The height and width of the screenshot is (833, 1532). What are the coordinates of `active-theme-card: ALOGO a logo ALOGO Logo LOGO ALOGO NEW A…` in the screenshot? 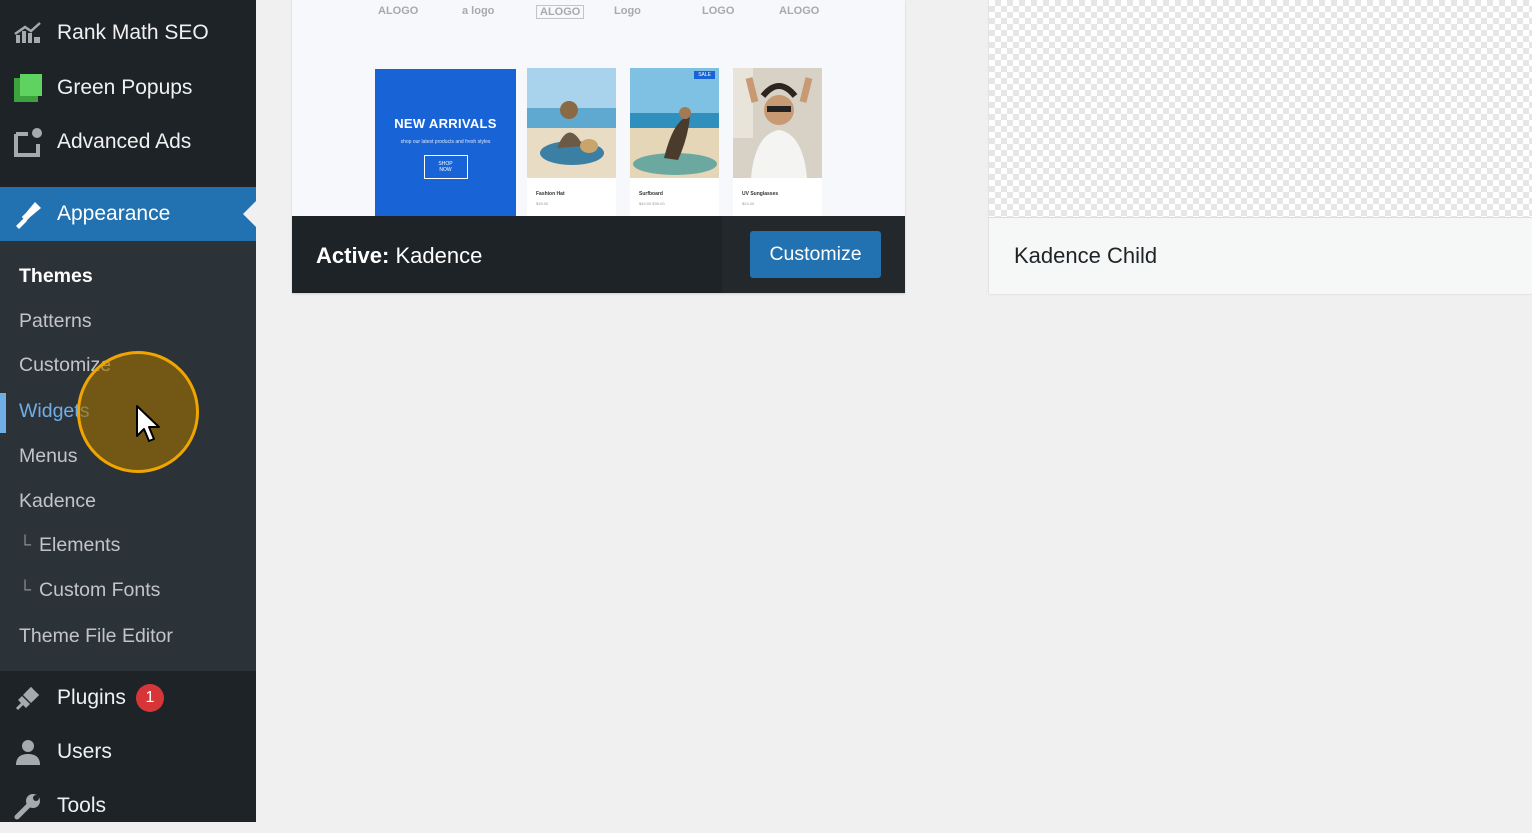 It's located at (598, 146).